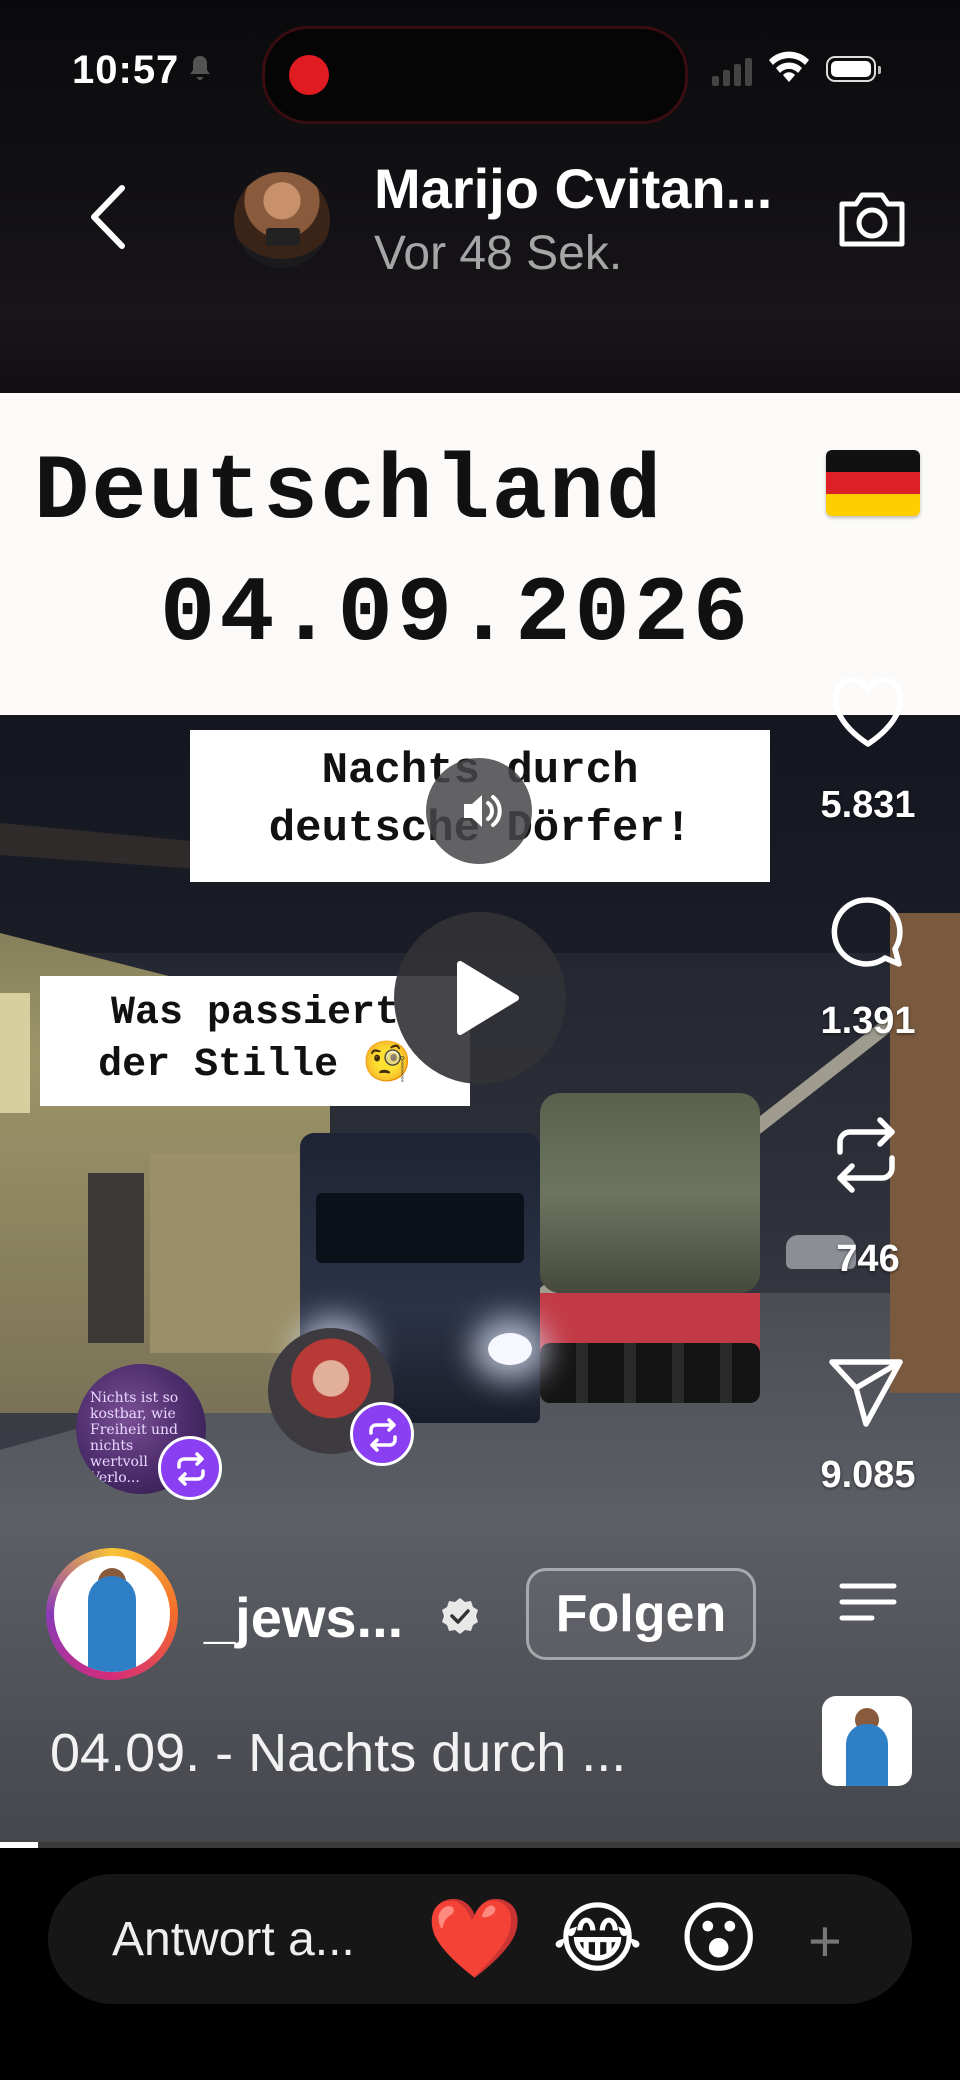  What do you see at coordinates (868, 1021) in the screenshot?
I see `comments-count: 1.391` at bounding box center [868, 1021].